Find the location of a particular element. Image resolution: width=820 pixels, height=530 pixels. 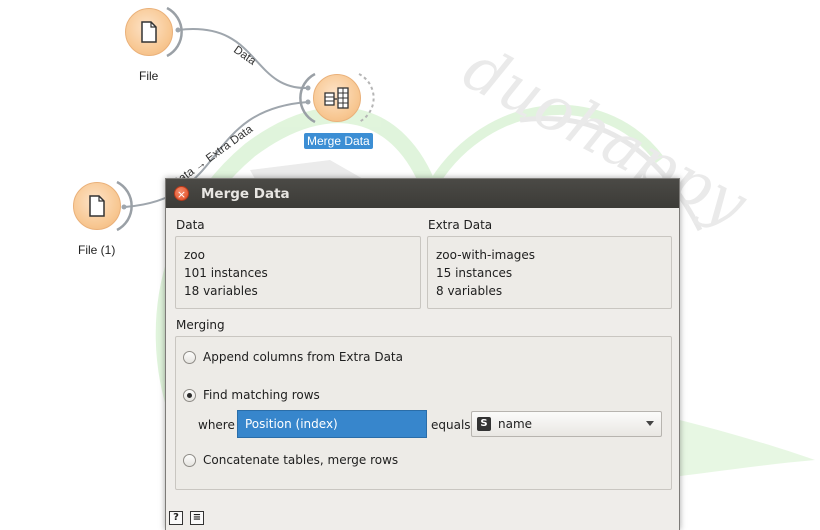

node-file-1: File (1) is located at coordinates (108, 222).